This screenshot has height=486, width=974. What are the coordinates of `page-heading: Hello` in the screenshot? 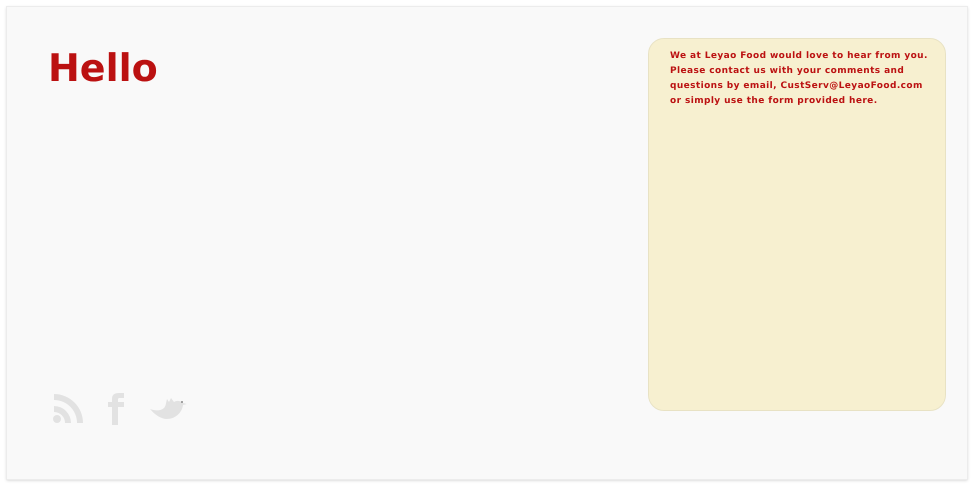 It's located at (103, 68).